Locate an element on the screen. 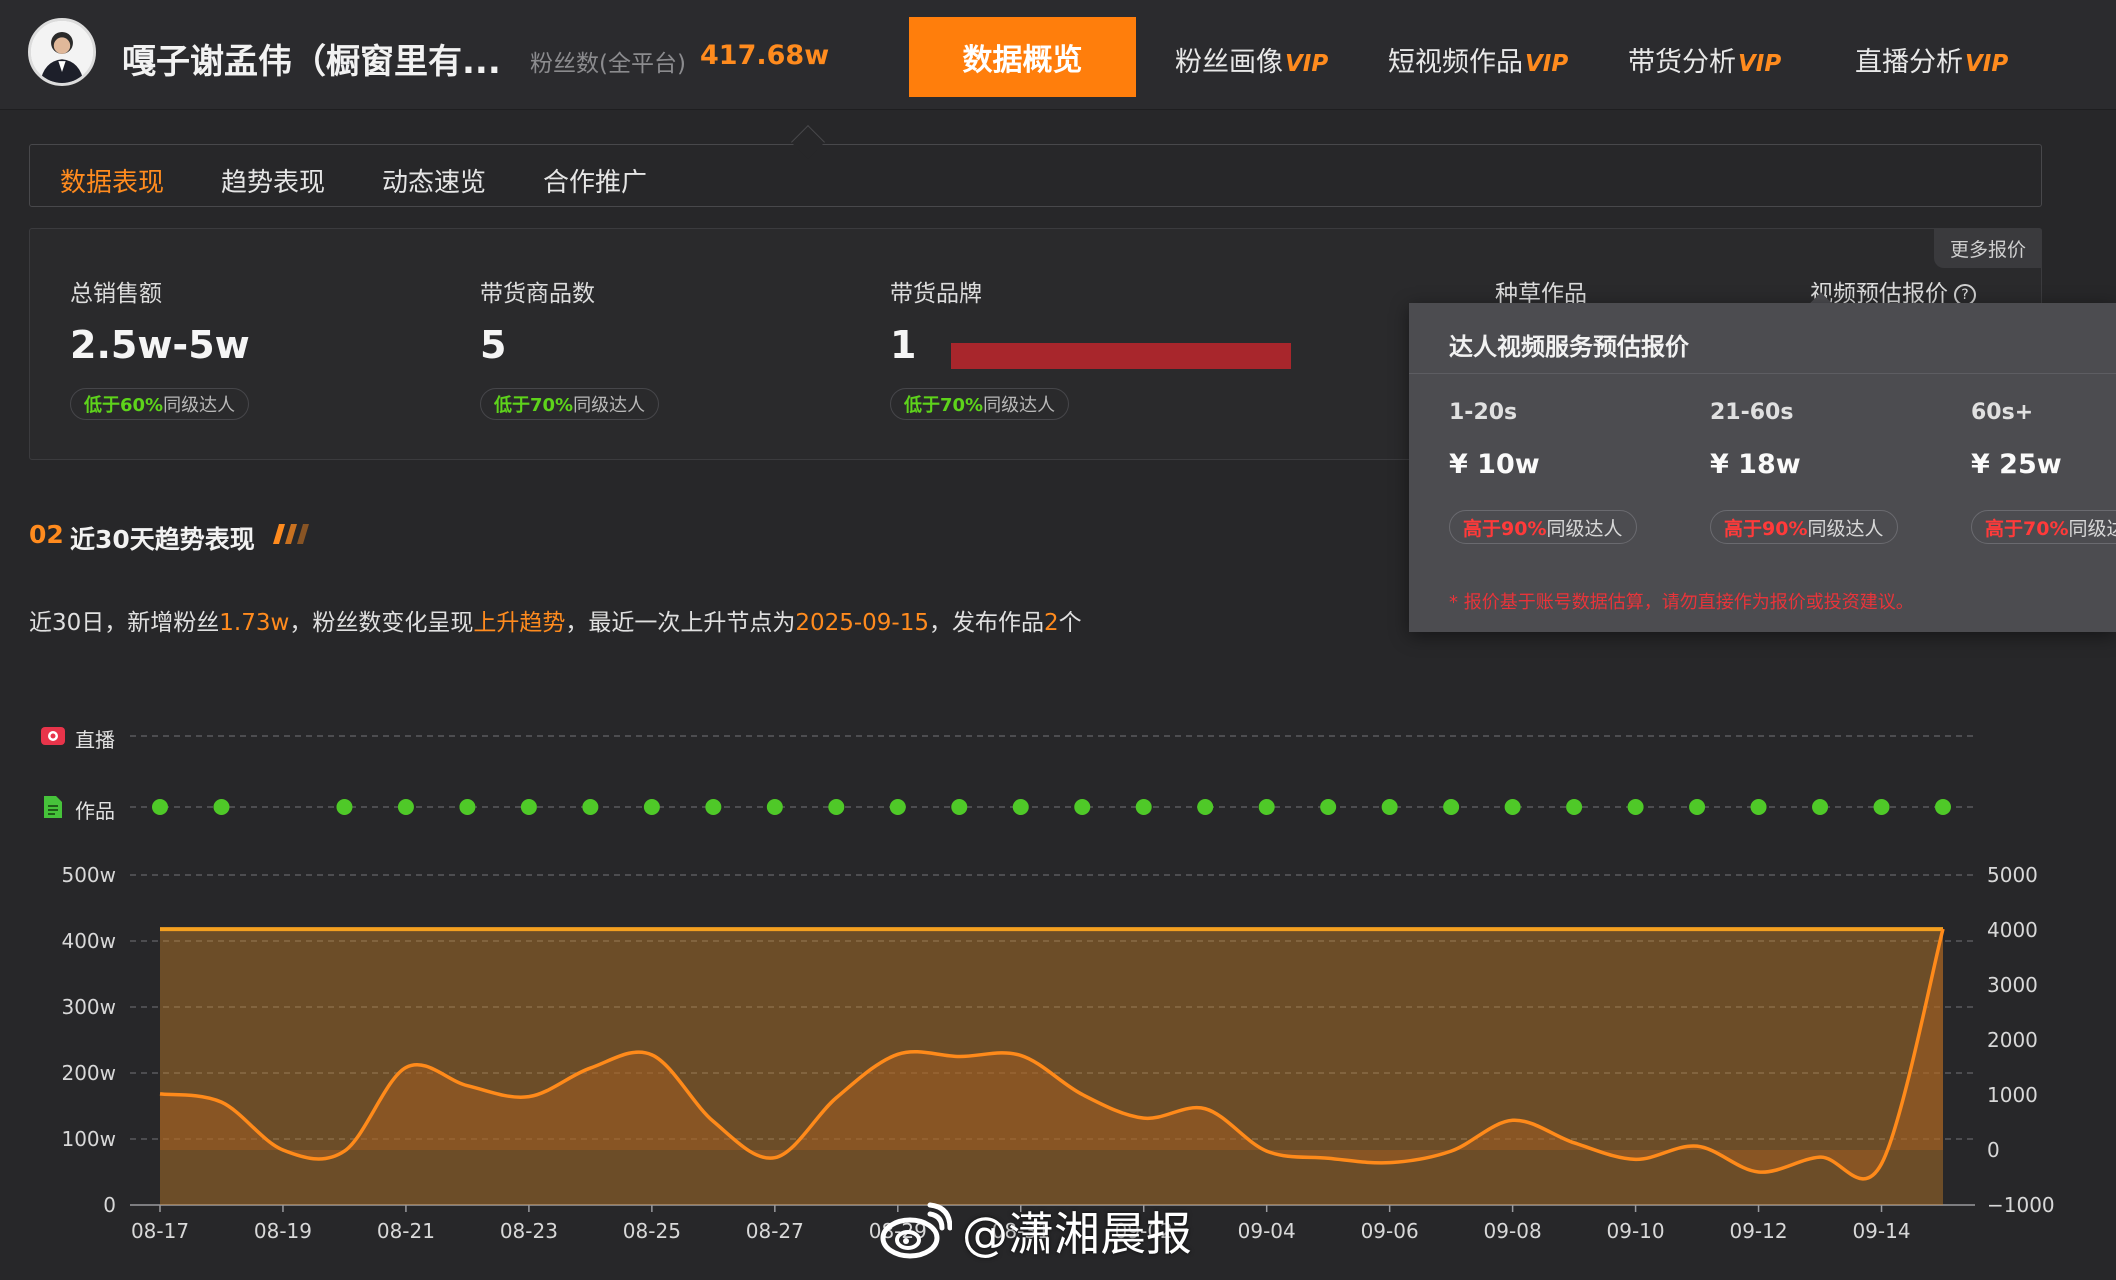  avatar is located at coordinates (62, 52).